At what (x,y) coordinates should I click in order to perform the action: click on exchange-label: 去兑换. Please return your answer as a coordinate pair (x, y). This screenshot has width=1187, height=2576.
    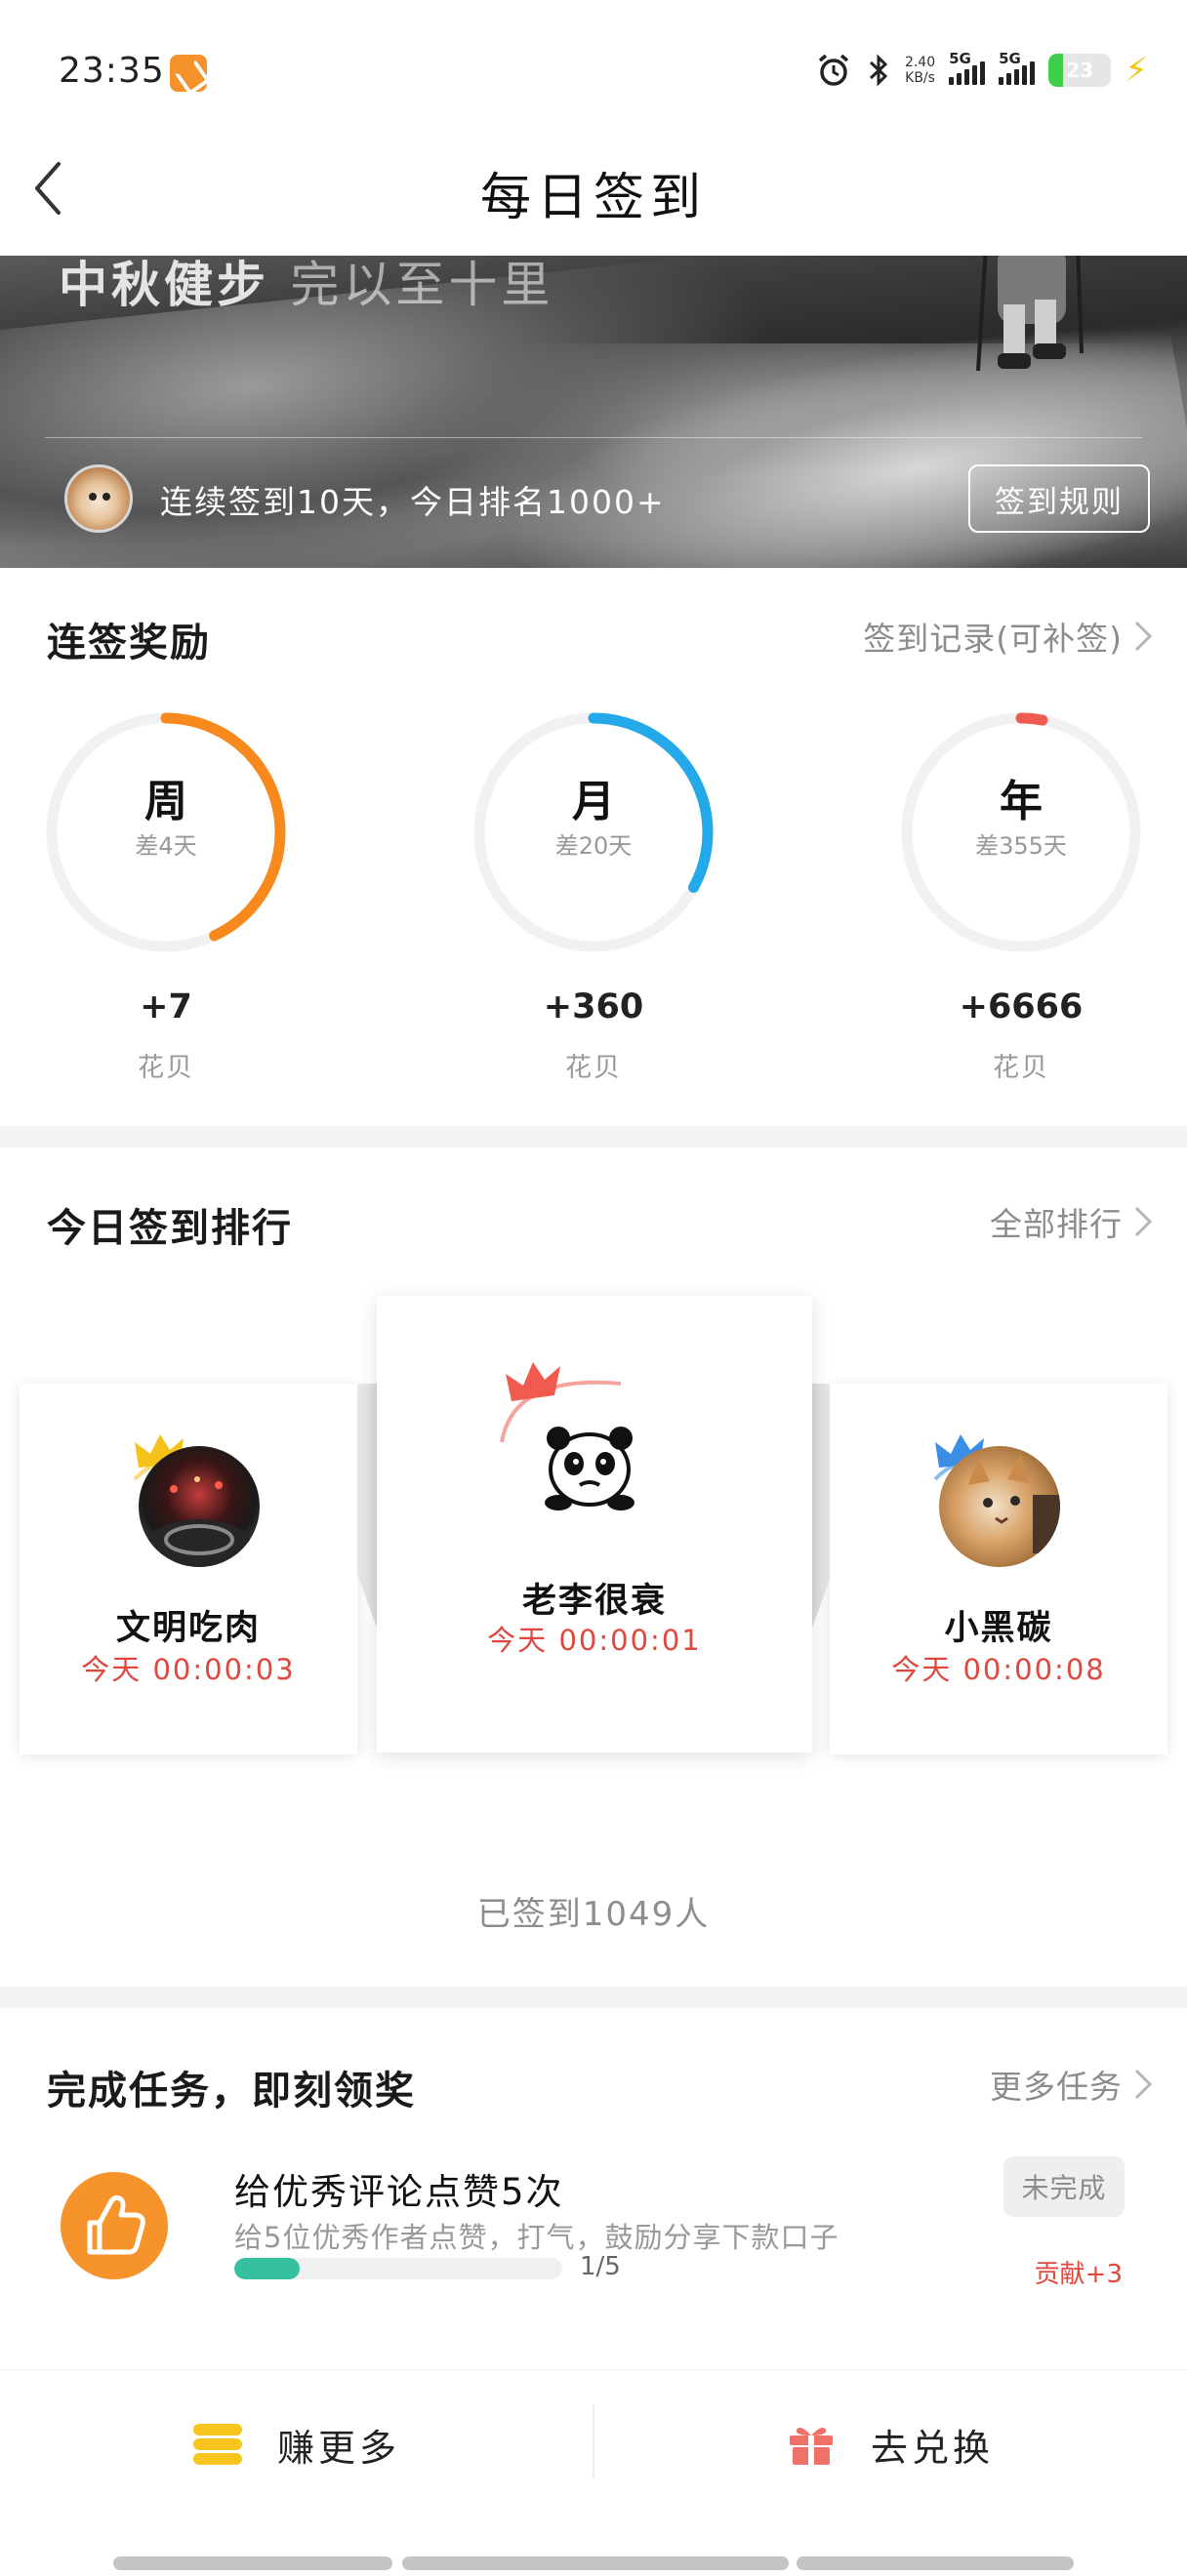
    Looking at the image, I should click on (933, 2448).